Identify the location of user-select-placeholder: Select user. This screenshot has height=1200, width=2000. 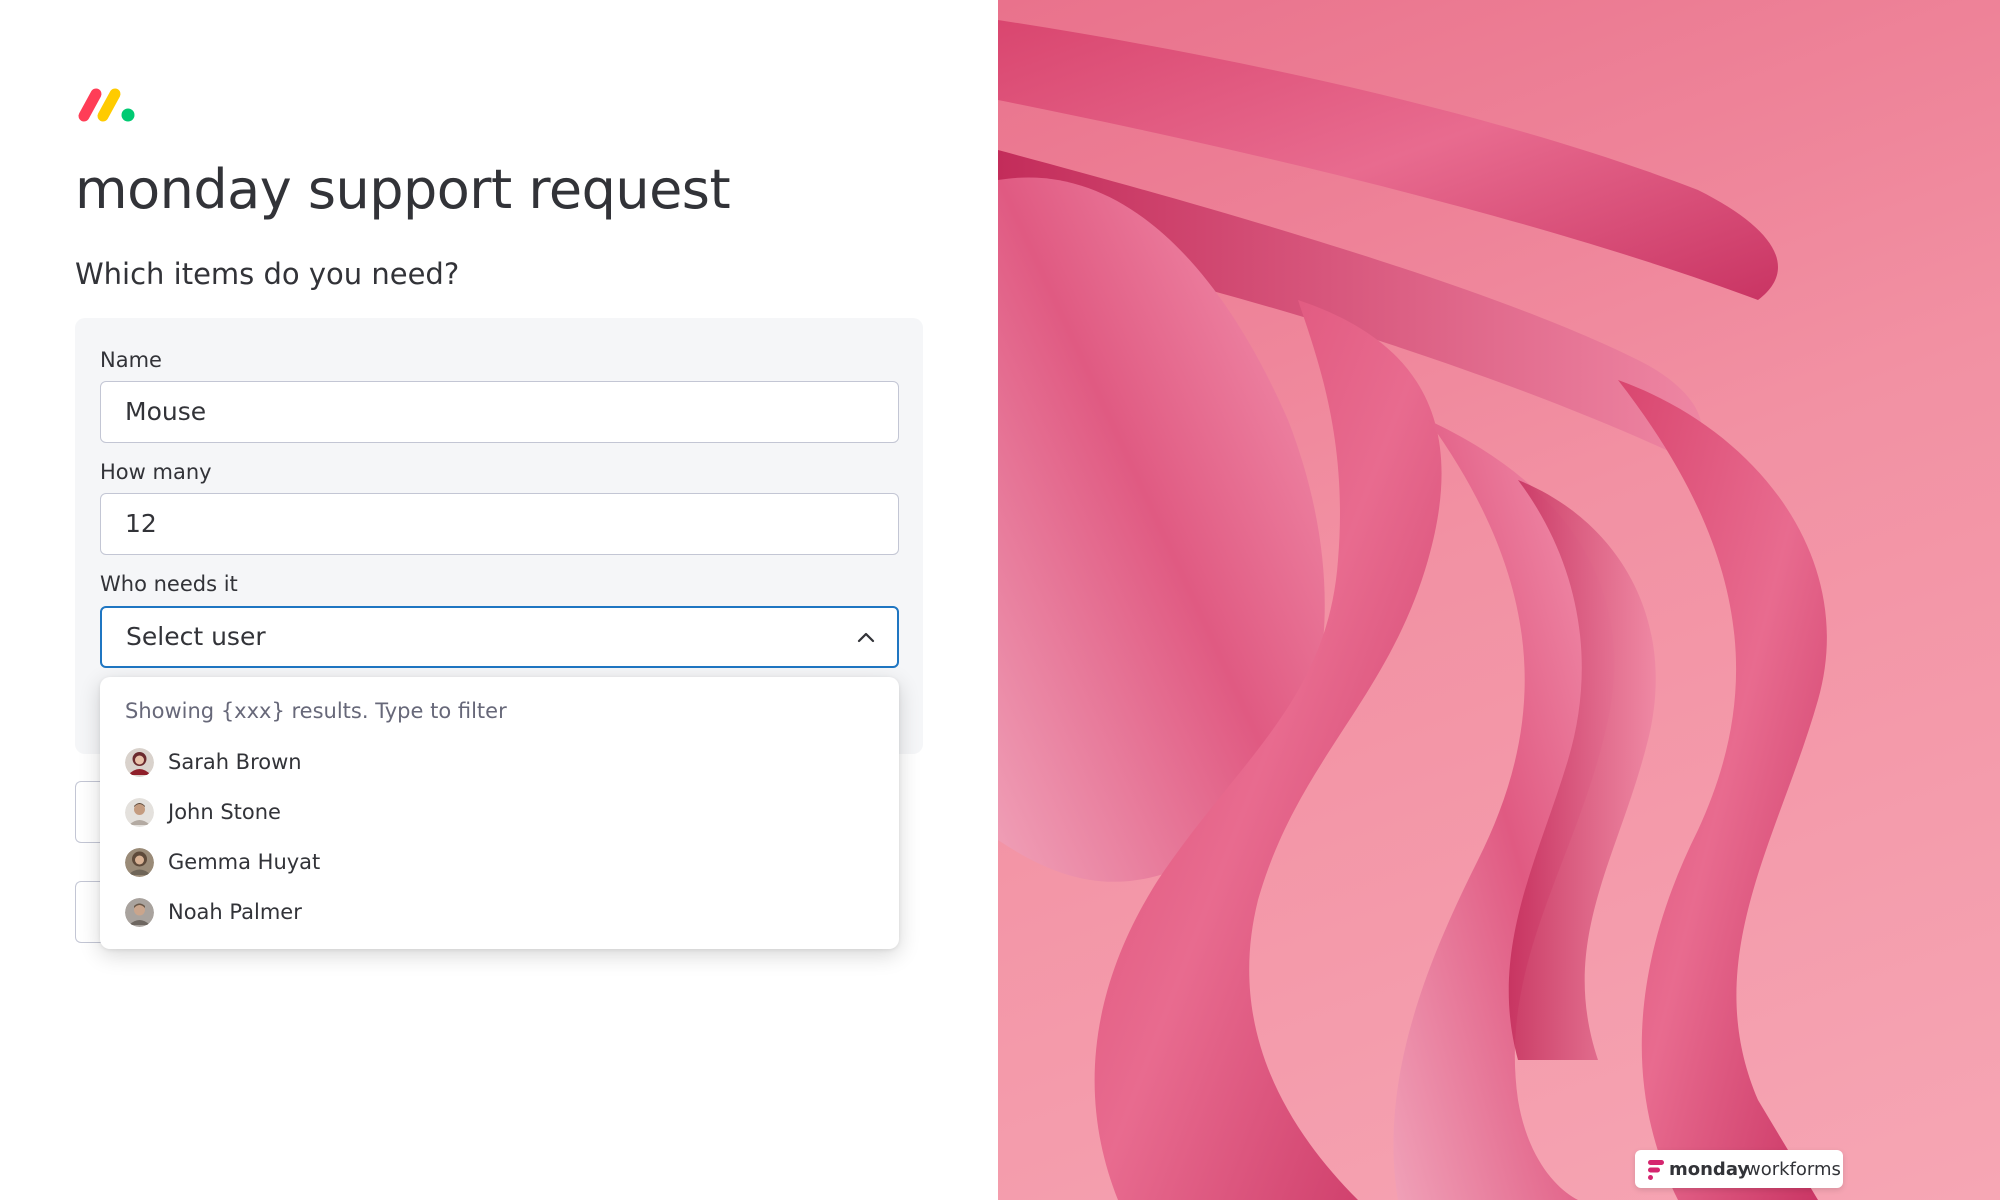
(196, 636).